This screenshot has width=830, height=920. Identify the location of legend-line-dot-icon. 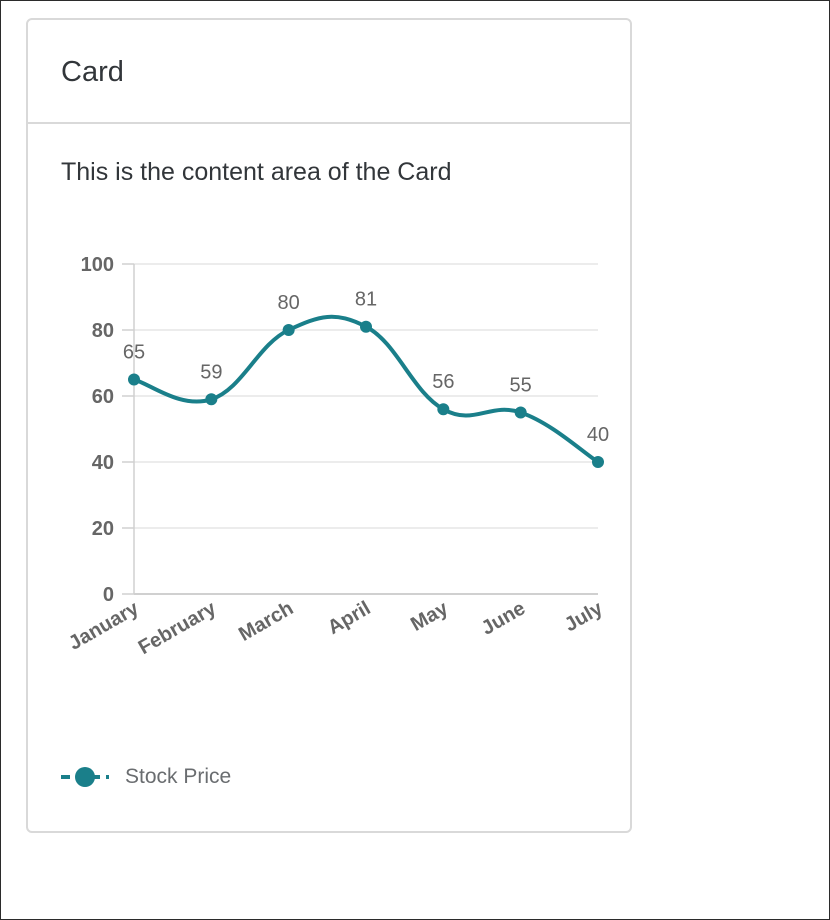
(85, 777).